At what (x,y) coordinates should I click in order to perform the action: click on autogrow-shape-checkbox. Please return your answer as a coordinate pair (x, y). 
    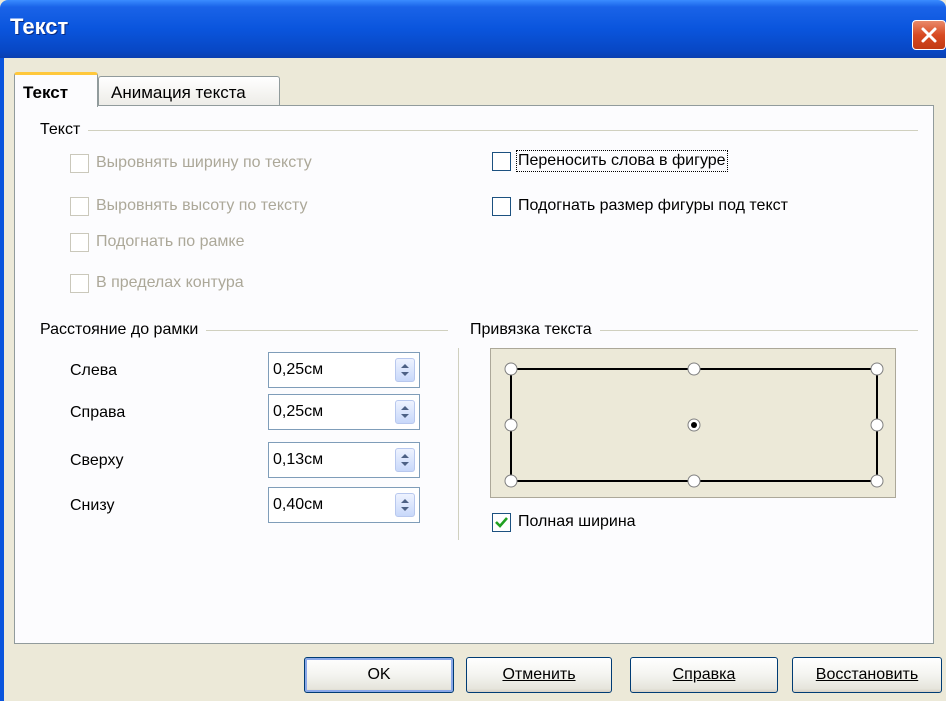
    Looking at the image, I should click on (501, 206).